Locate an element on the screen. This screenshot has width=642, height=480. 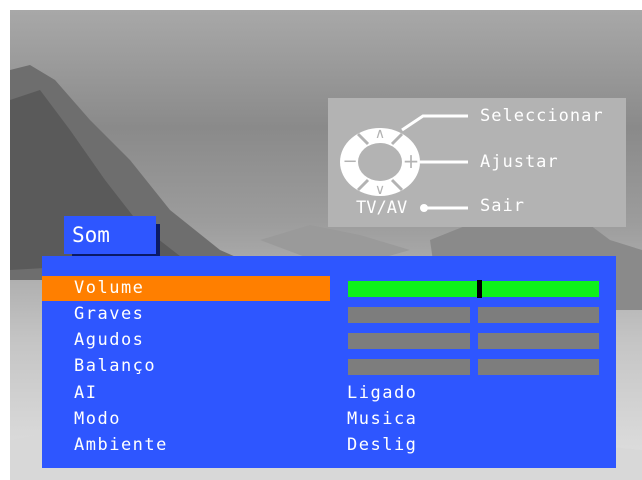
menu-item-label: Agudos is located at coordinates (109, 340).